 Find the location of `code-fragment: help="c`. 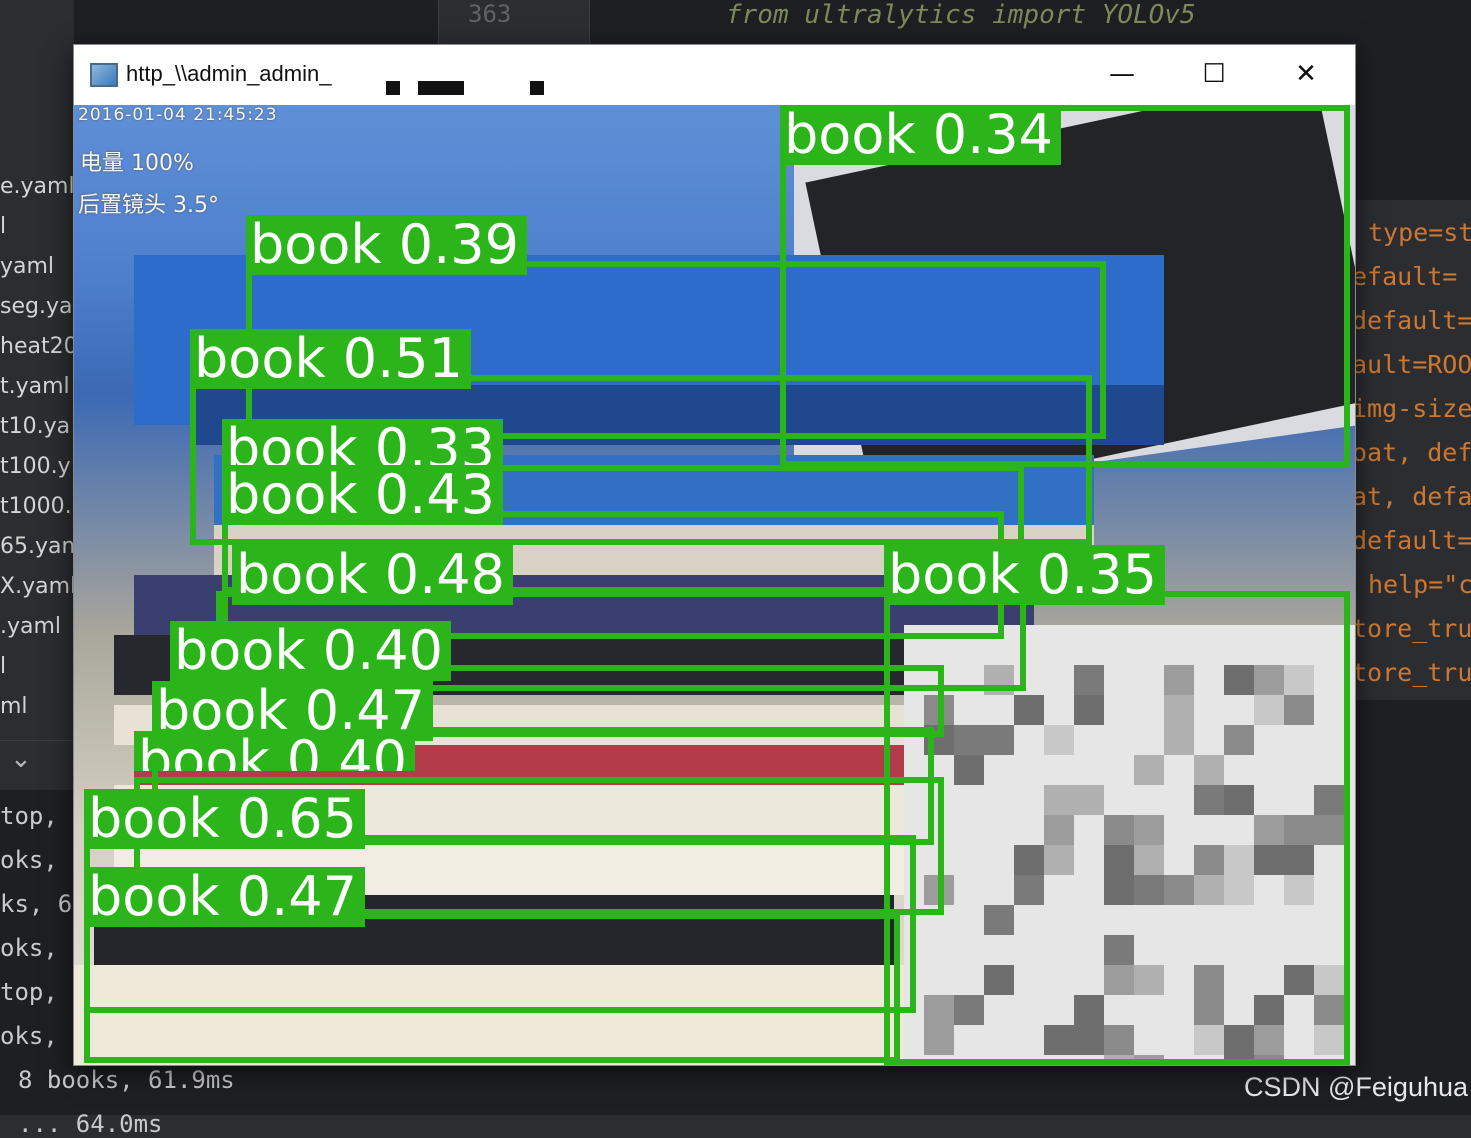

code-fragment: help="c is located at coordinates (1419, 584).